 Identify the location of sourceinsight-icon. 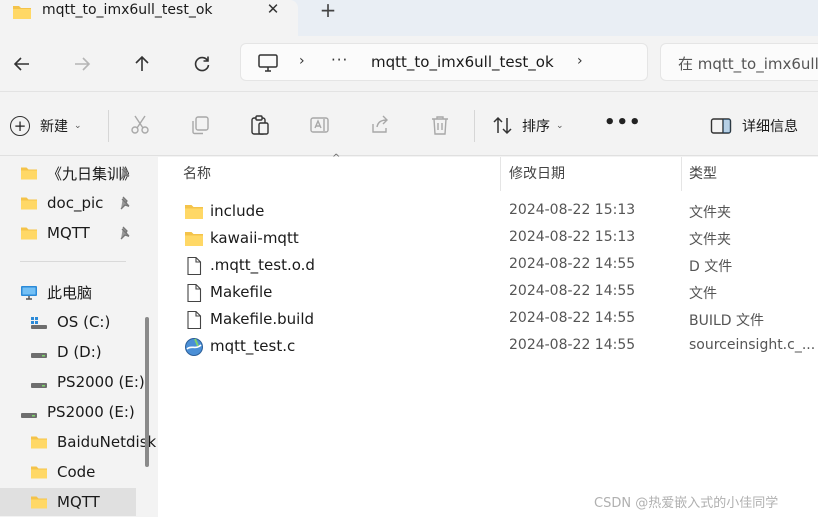
(194, 347).